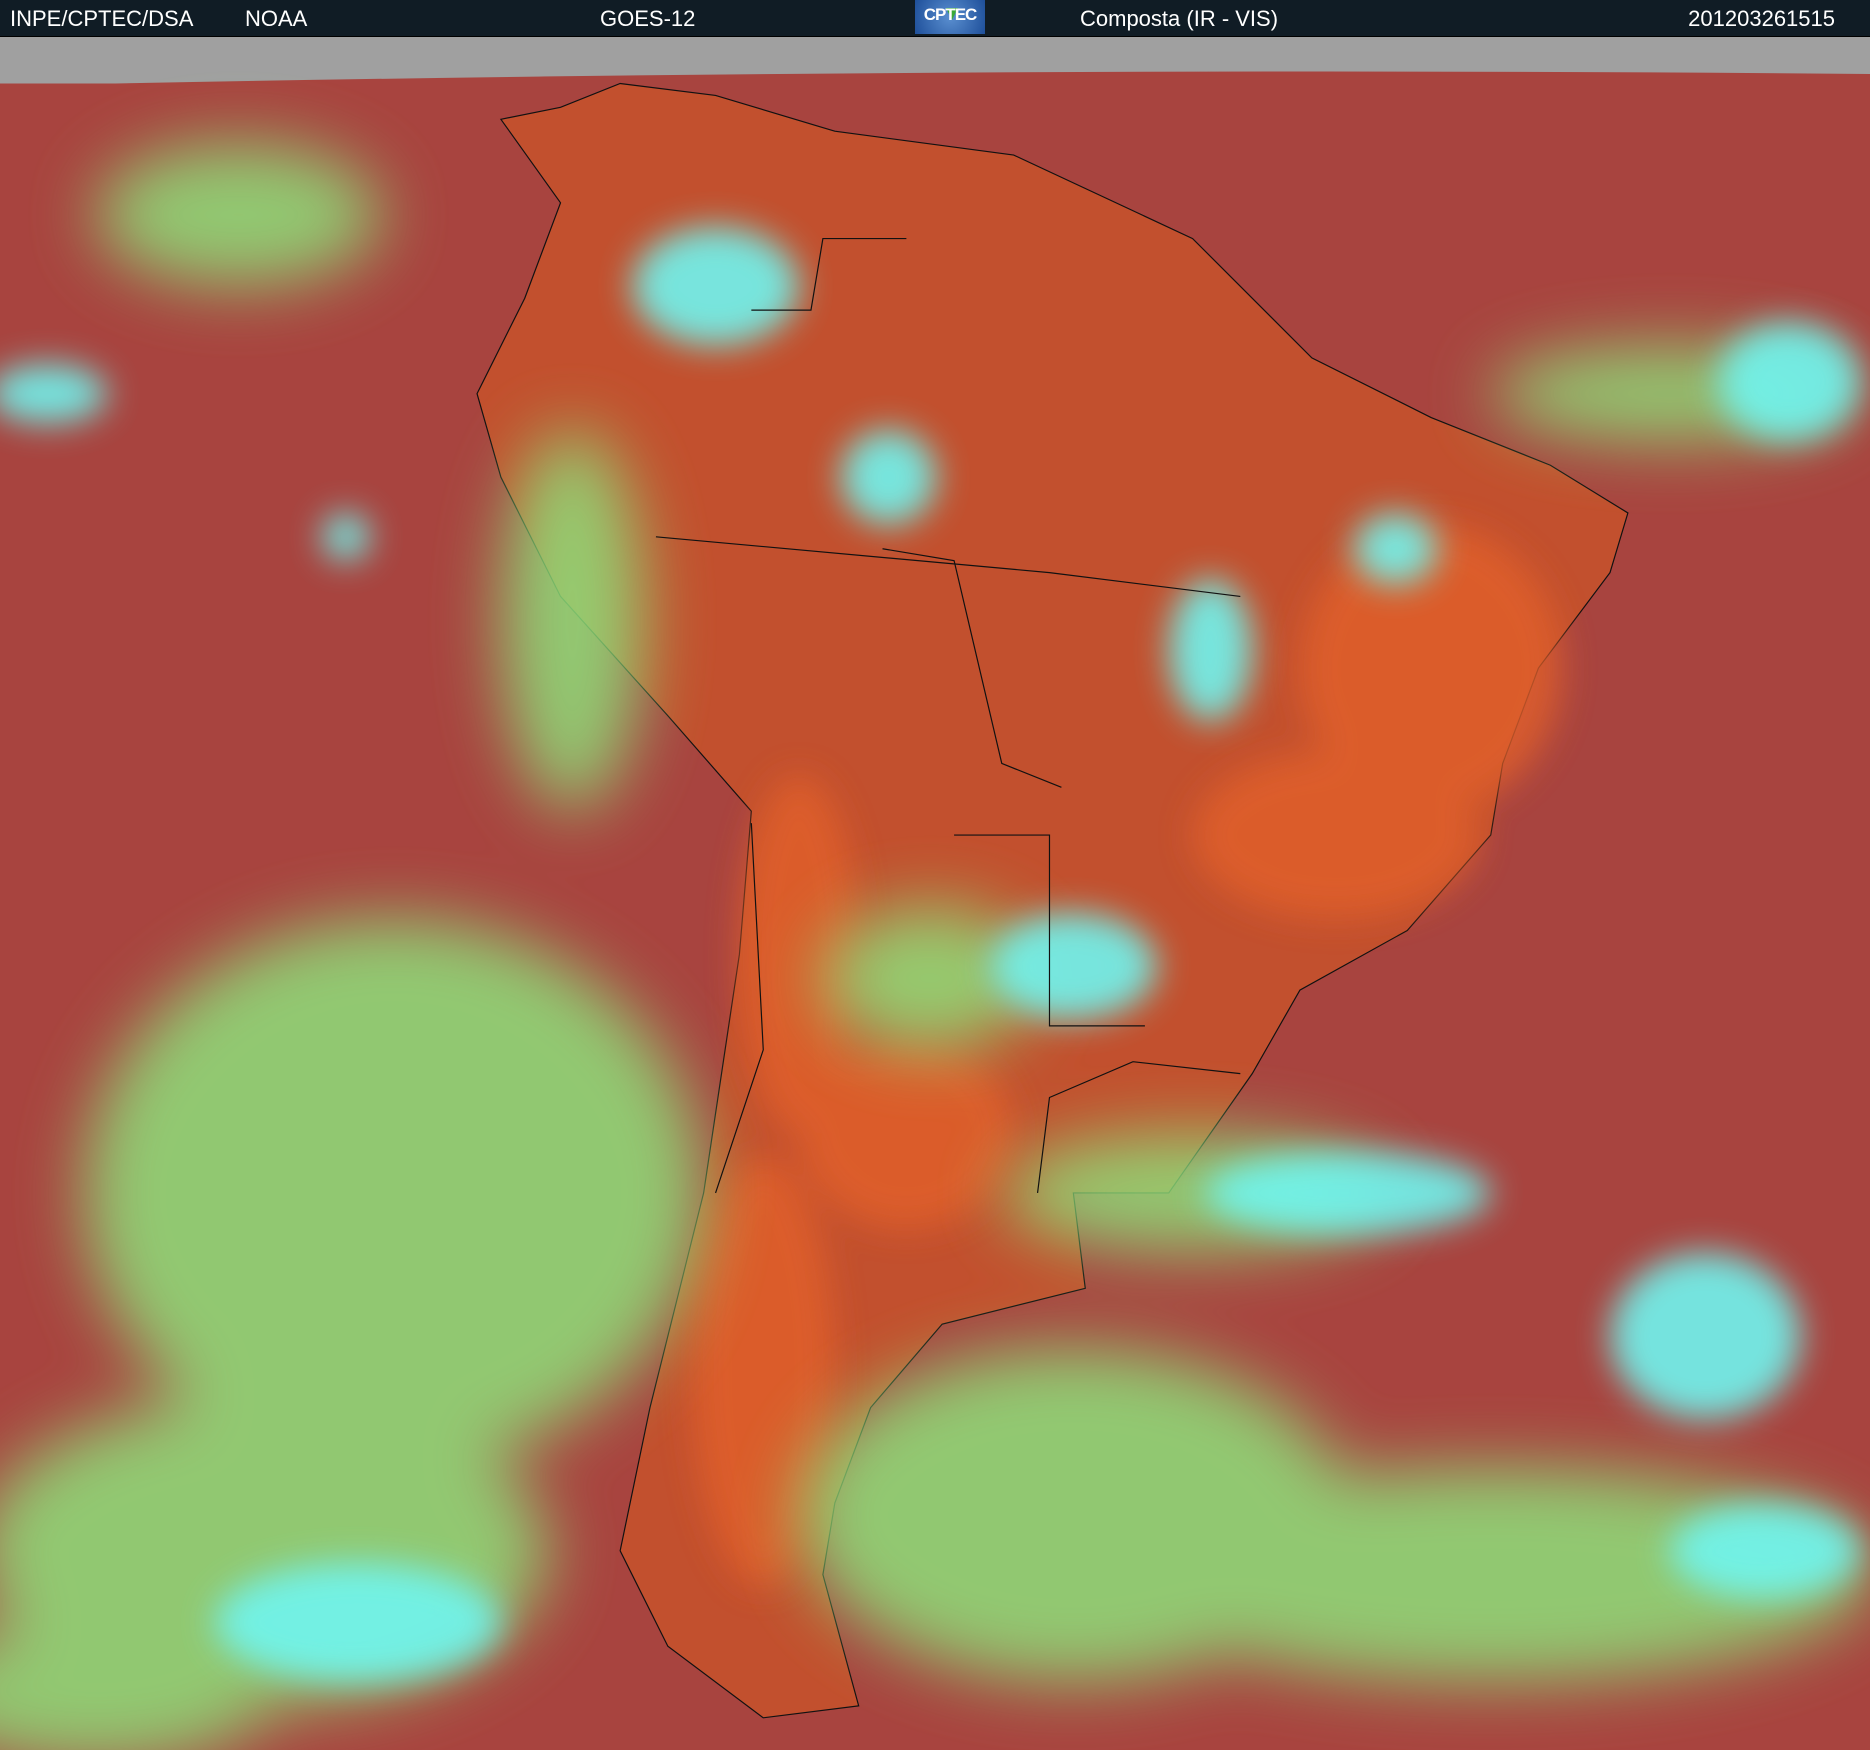 The width and height of the screenshot is (1870, 1750). I want to click on product-label: Composta (IR - VIS), so click(1179, 18).